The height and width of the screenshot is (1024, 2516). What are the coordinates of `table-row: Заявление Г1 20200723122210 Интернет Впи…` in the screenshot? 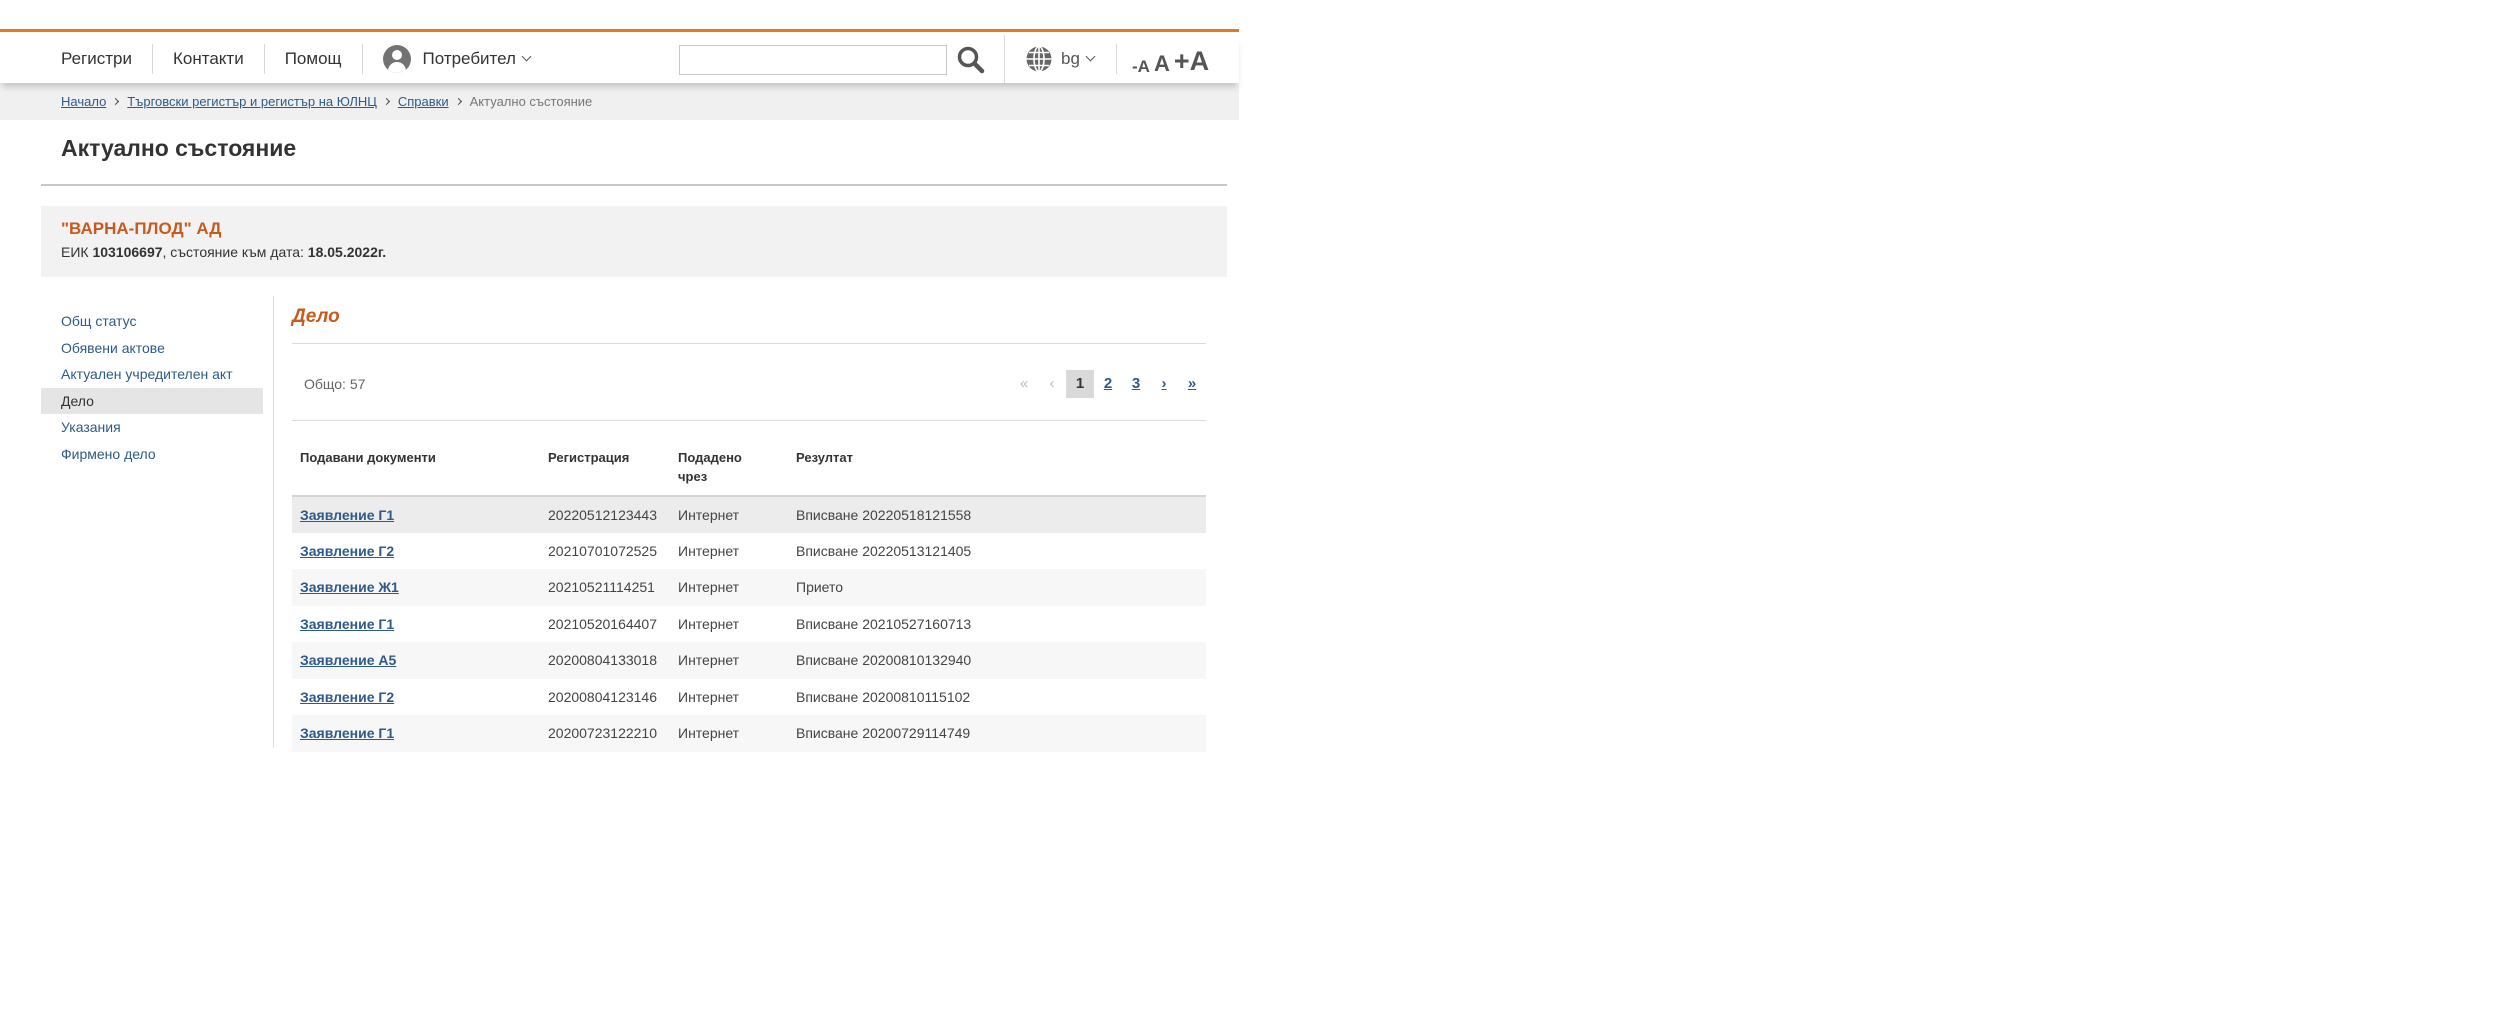 It's located at (749, 733).